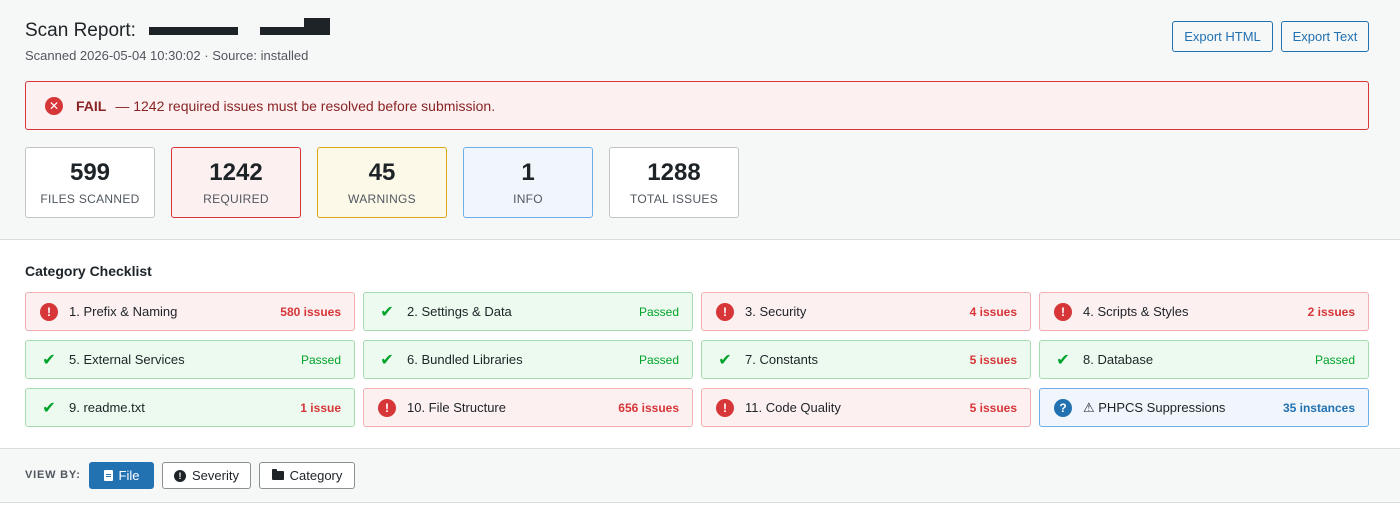 This screenshot has width=1400, height=507. Describe the element at coordinates (1331, 311) in the screenshot. I see `checklist-item-status: 2 issues` at that location.